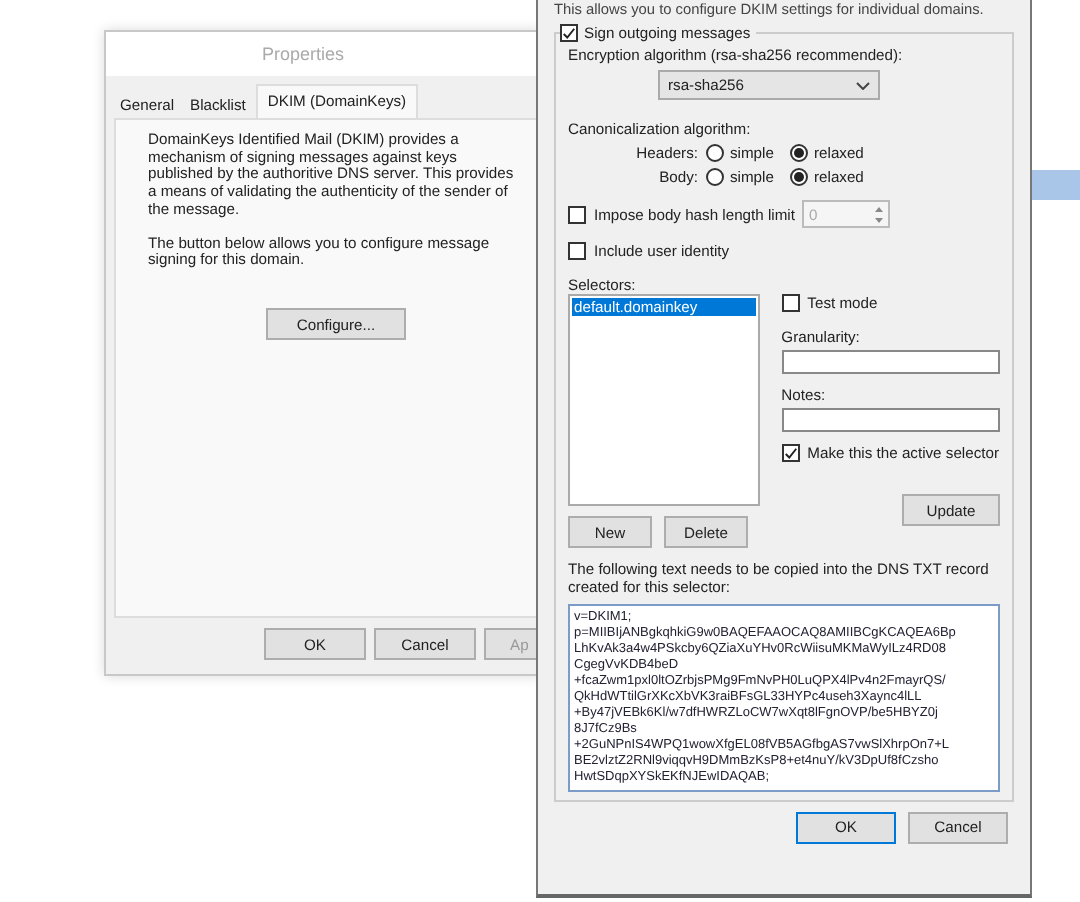 Image resolution: width=1080 pixels, height=902 pixels. I want to click on granularity-field, so click(890, 362).